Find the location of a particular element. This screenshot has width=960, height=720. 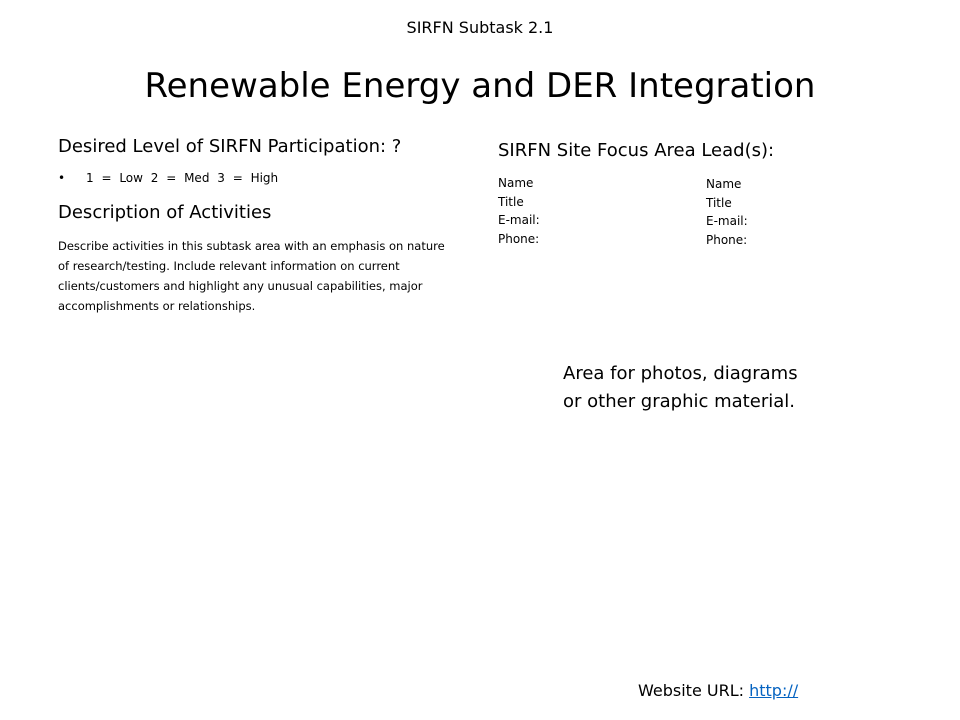

website-label: Website URL: is located at coordinates (694, 690).